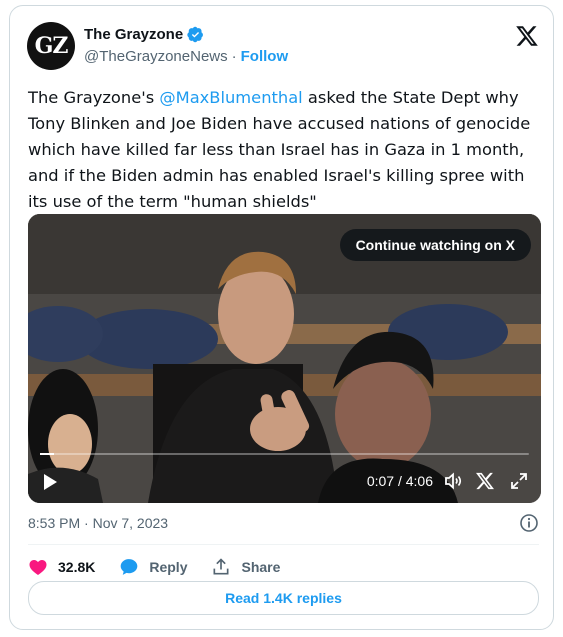 The image size is (563, 637). I want to click on volume-icon, so click(453, 481).